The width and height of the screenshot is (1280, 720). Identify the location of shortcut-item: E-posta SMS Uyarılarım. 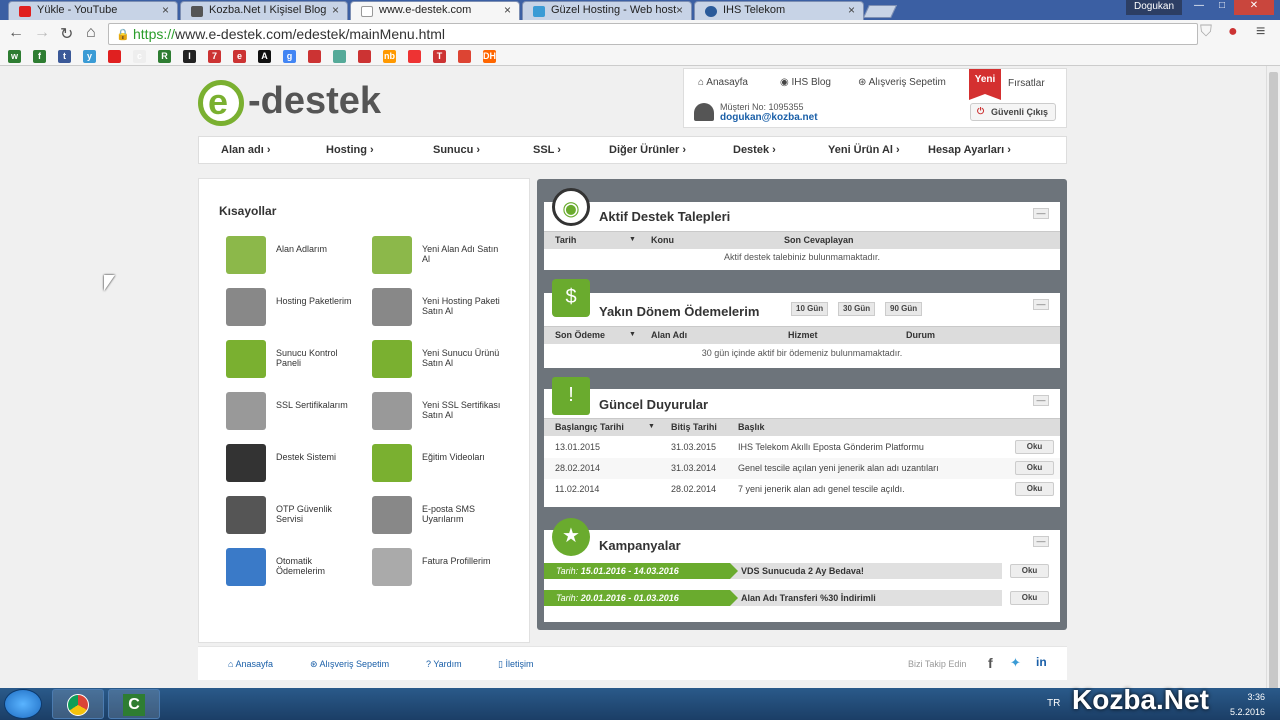
(447, 518).